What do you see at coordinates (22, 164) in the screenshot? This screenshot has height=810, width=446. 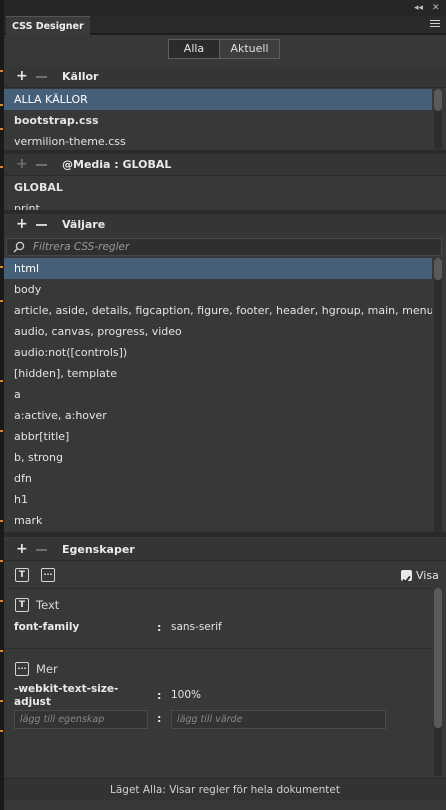 I see `add-media-icon: +` at bounding box center [22, 164].